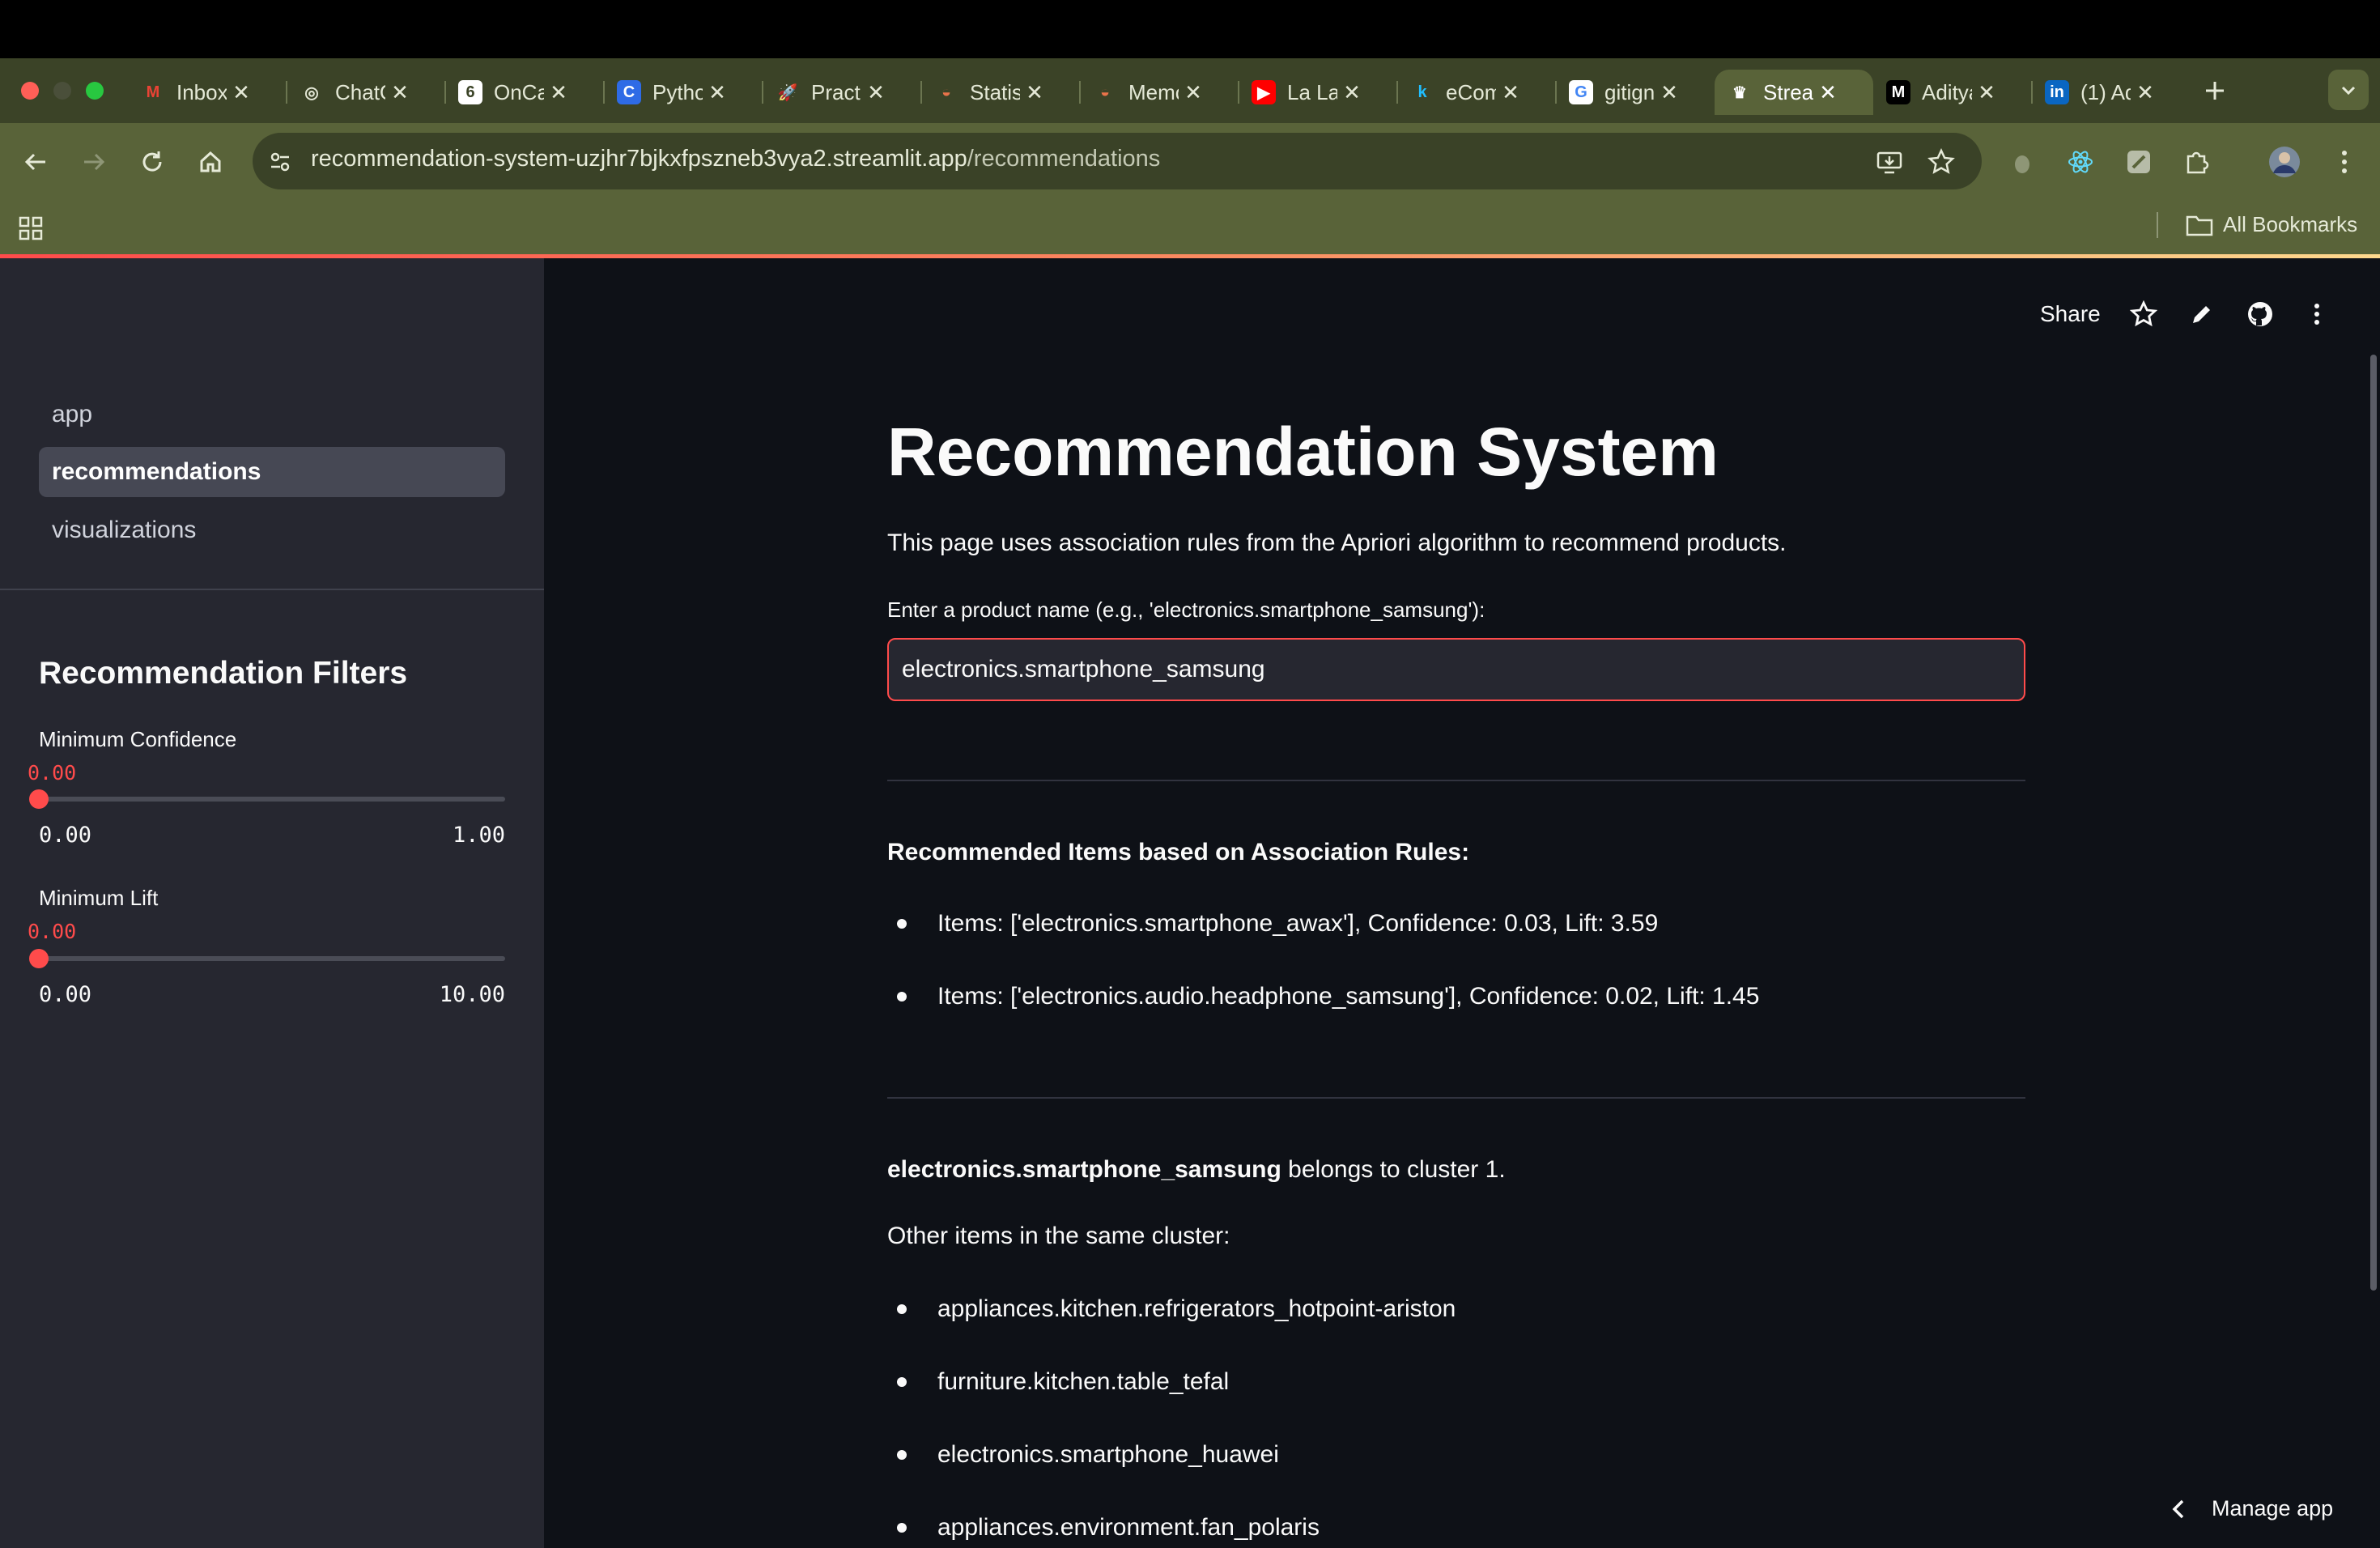  Describe the element at coordinates (1629, 92) in the screenshot. I see `tab-title: gitignore` at that location.